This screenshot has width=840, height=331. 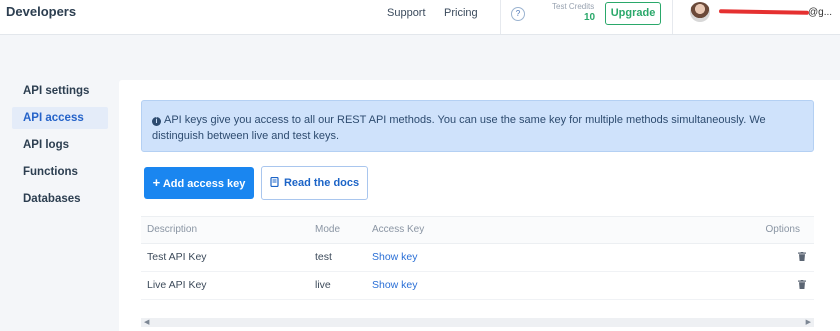 What do you see at coordinates (573, 6) in the screenshot?
I see `credits-label: Test Credits` at bounding box center [573, 6].